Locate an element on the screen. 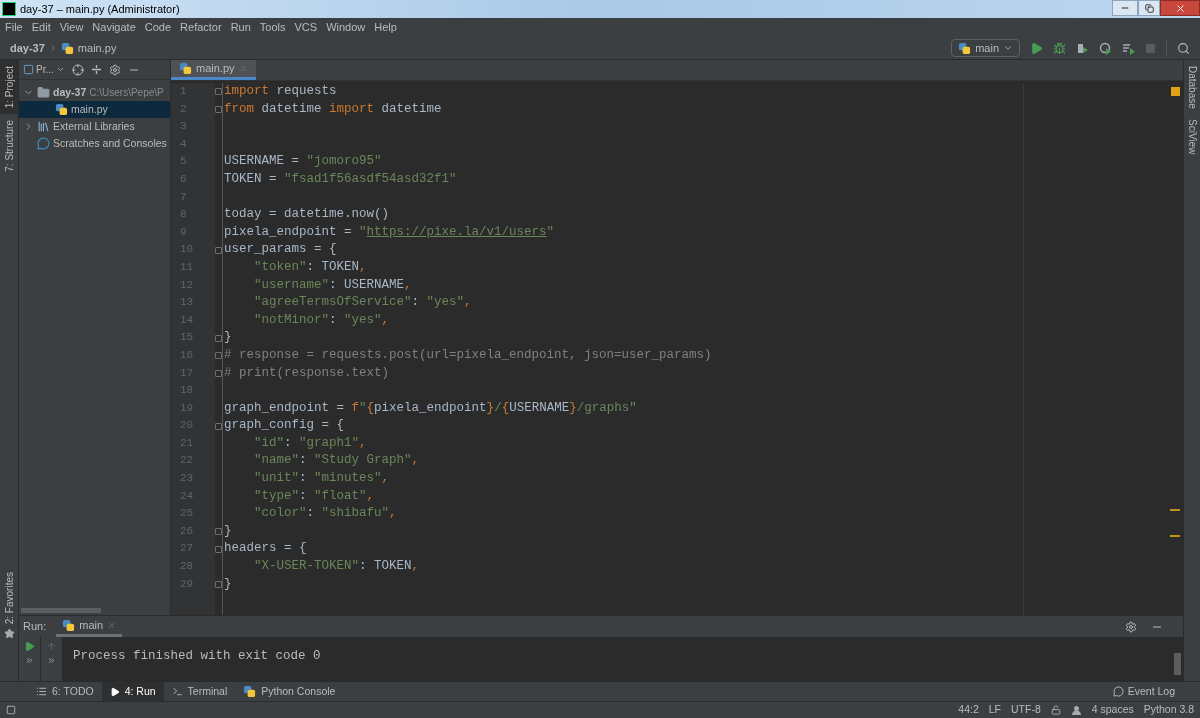 The image size is (1200, 718). tool-window-tab: 2: Favorites is located at coordinates (9, 597).